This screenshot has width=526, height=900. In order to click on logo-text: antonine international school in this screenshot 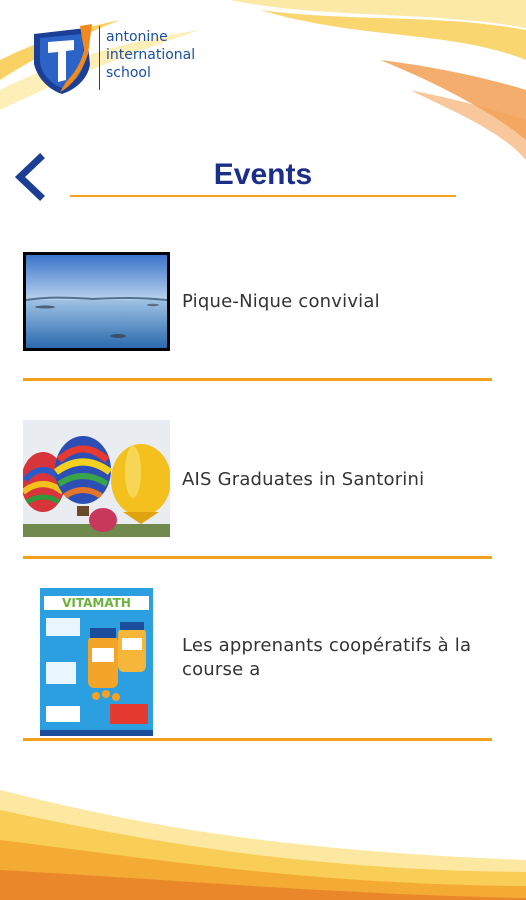, I will do `click(150, 55)`.